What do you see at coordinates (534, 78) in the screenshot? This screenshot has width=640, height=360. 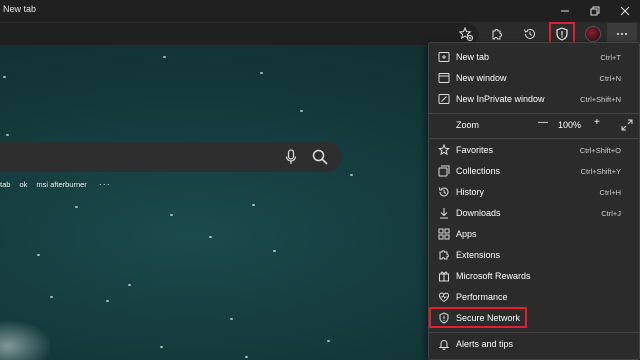 I see `menu-item-new-window: New window Ctrl+N` at bounding box center [534, 78].